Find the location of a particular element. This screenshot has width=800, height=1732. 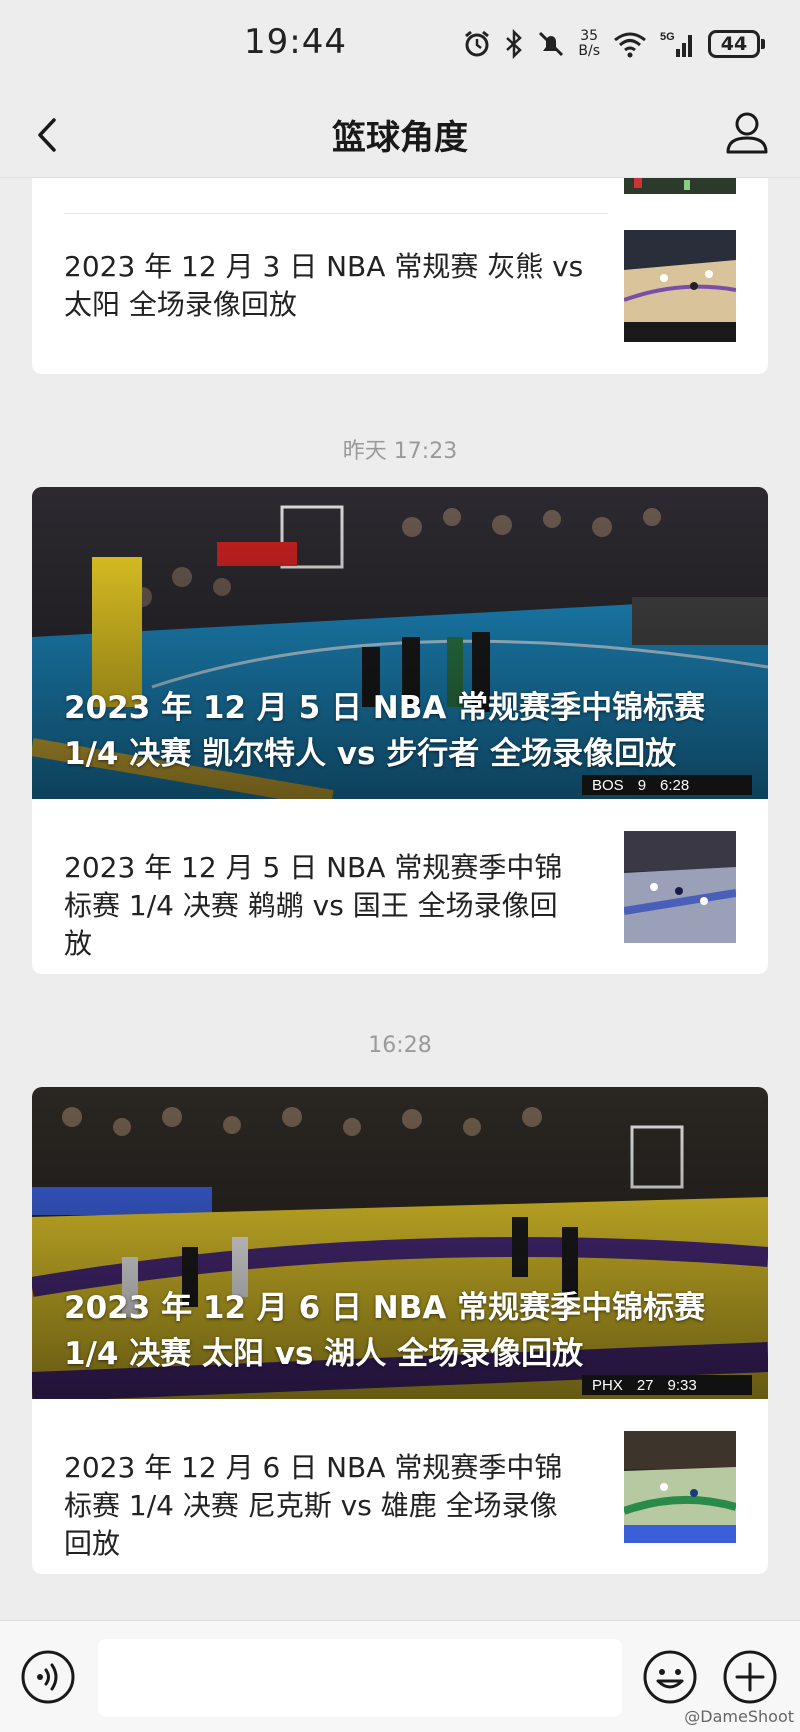

article-title: 2023 年 12 月 3 日 NBA 常规赛 灰熊 vs 太阳 全场录像回放 is located at coordinates (324, 286).